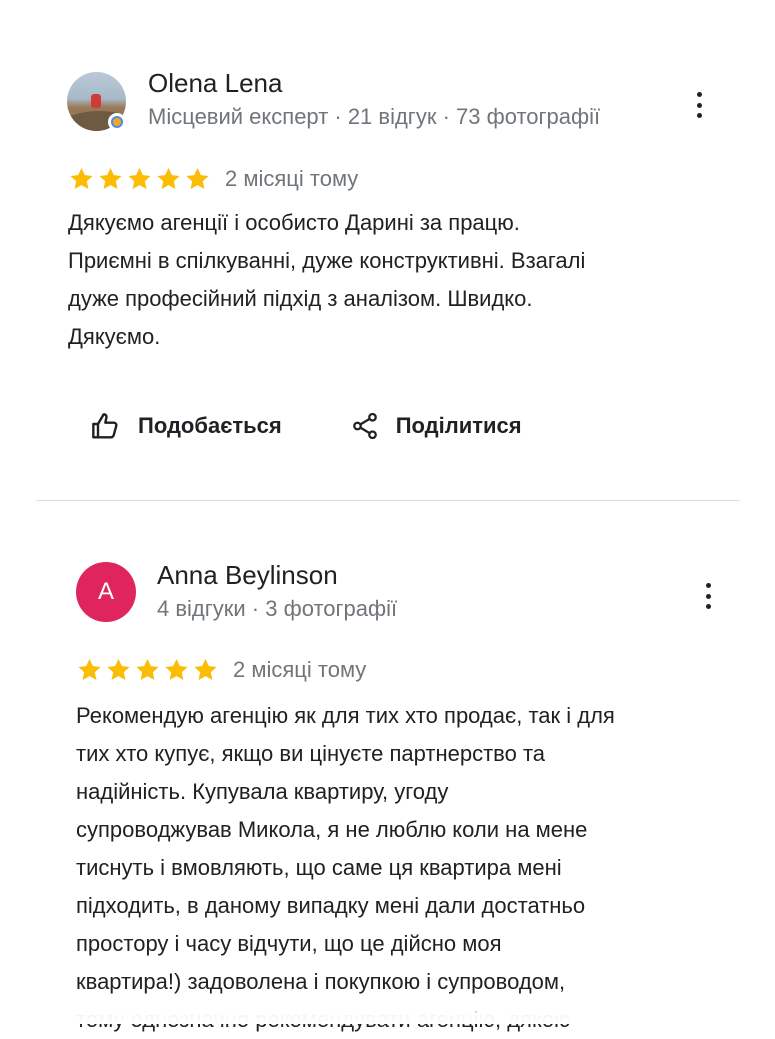 The height and width of the screenshot is (1039, 775). I want to click on author-name: Anna Beylinson, so click(247, 575).